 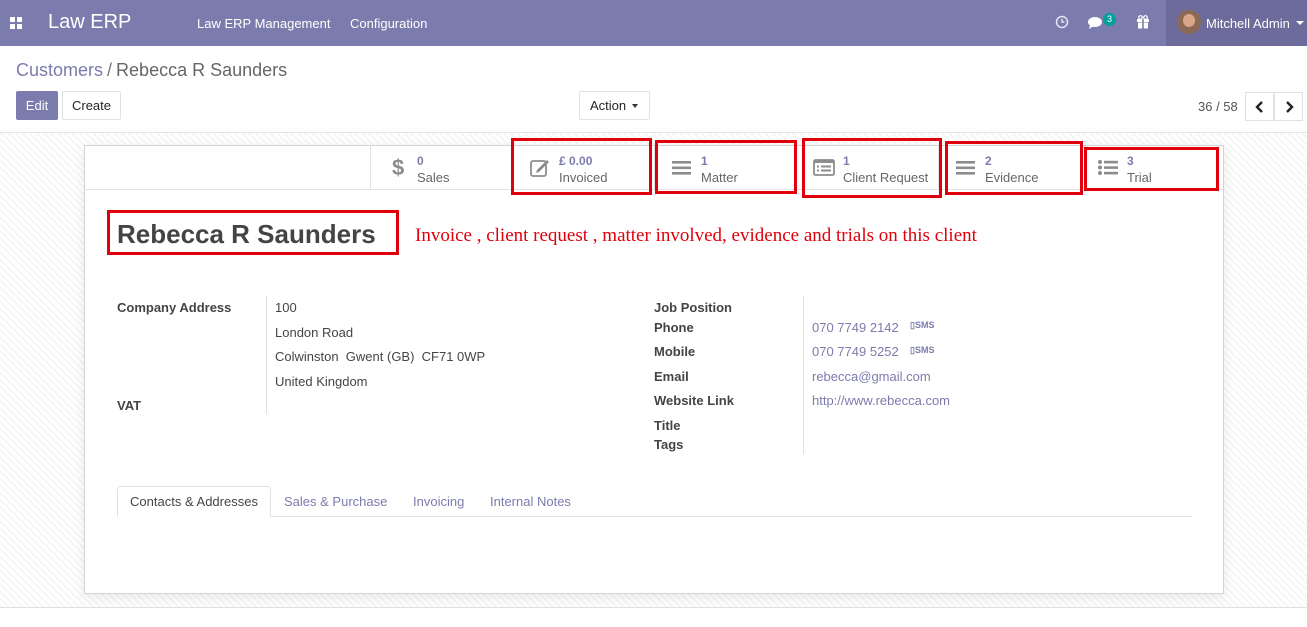 I want to click on address-street: London Road, so click(x=314, y=332).